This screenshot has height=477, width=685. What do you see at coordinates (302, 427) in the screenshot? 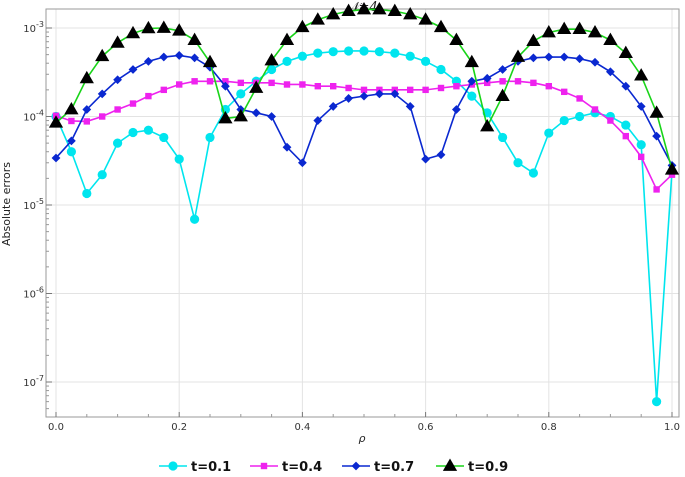
I see `x-tick-label: 0.4` at bounding box center [302, 427].